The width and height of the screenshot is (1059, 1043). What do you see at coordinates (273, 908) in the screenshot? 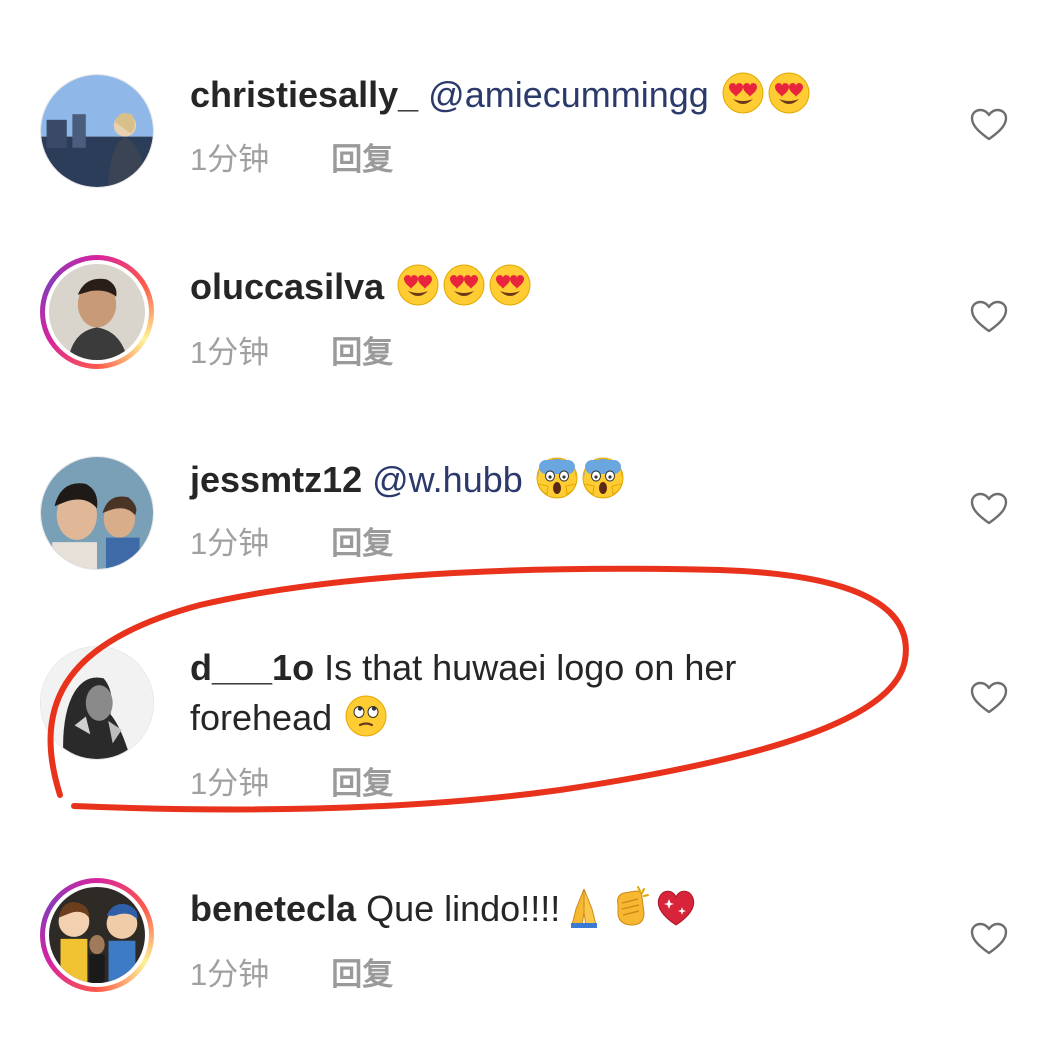
I see `comment-username: benetecla` at bounding box center [273, 908].